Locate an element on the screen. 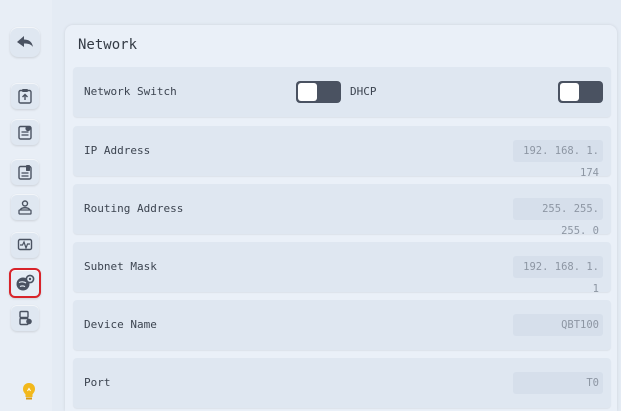 The width and height of the screenshot is (621, 411). subnet-mask-row: Subnet Mask 192. 168. 1. 1 is located at coordinates (342, 268).